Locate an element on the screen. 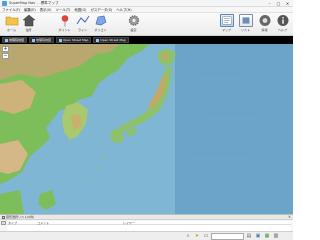 This screenshot has width=320, height=240. zoom-out-button: − is located at coordinates (5, 56).